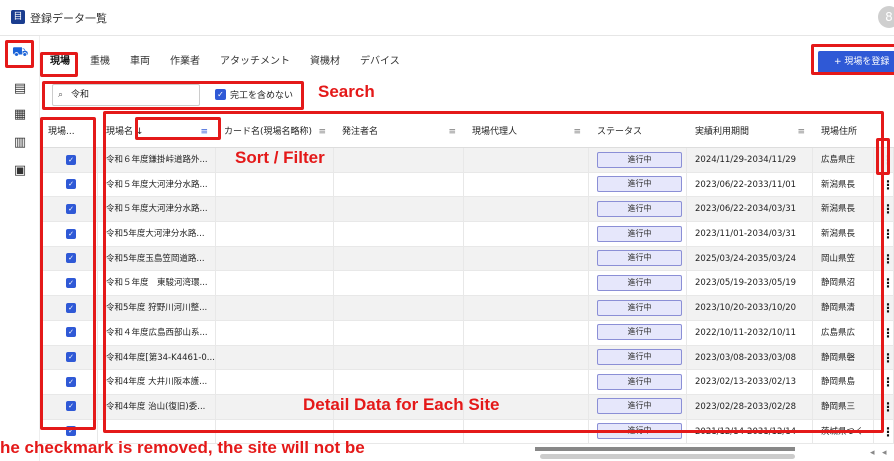 The height and width of the screenshot is (461, 894). Describe the element at coordinates (18, 17) in the screenshot. I see `app-icon: 目` at that location.